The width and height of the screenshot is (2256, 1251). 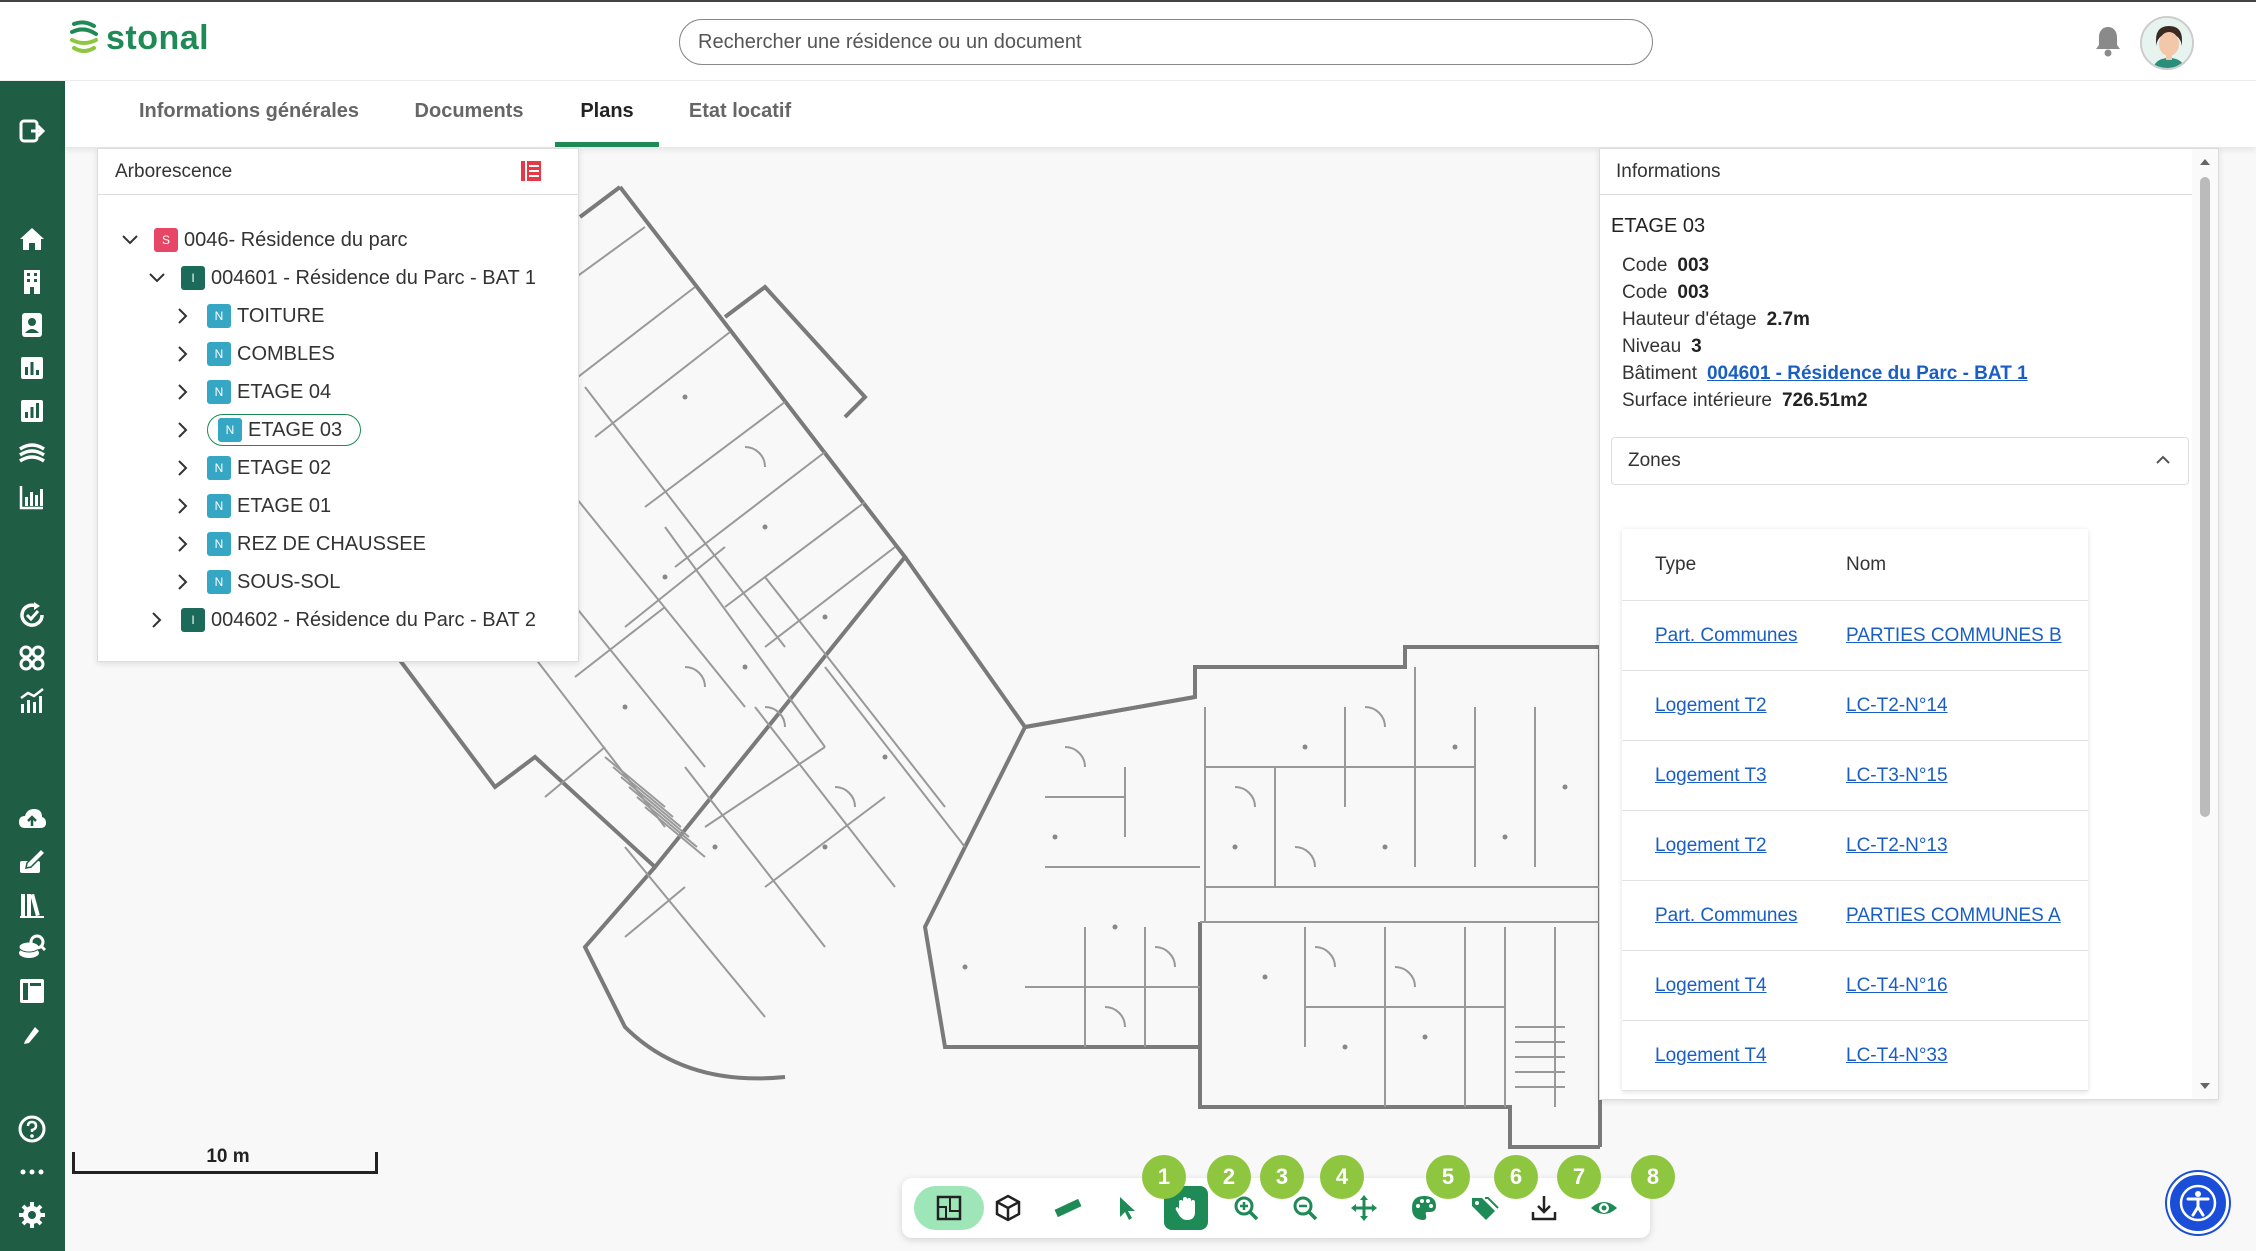 What do you see at coordinates (32, 658) in the screenshot?
I see `sidebar-item-apps` at bounding box center [32, 658].